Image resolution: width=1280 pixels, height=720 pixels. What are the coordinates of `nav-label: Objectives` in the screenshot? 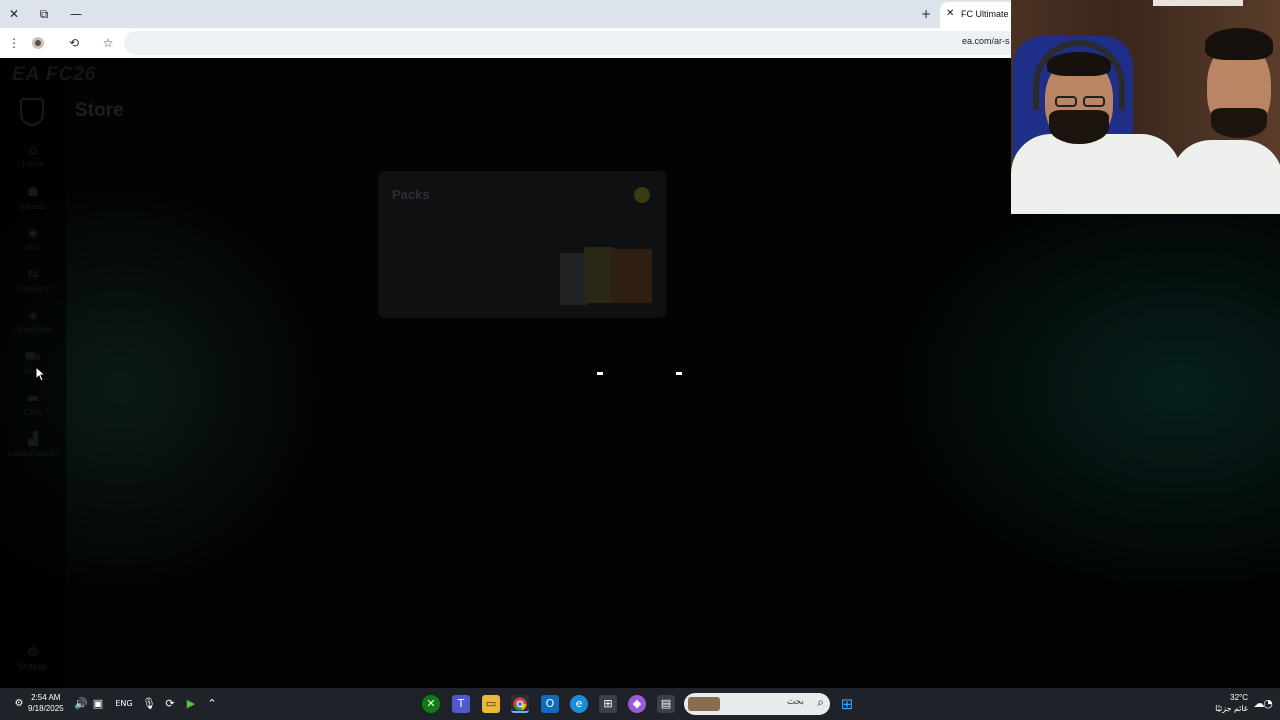 It's located at (33, 329).